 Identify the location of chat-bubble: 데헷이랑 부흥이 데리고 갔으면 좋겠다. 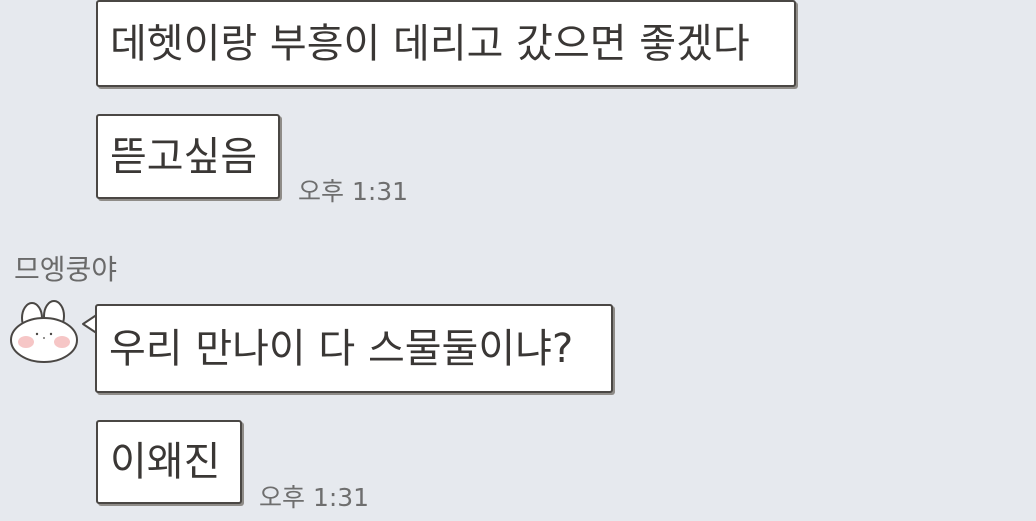
(446, 43).